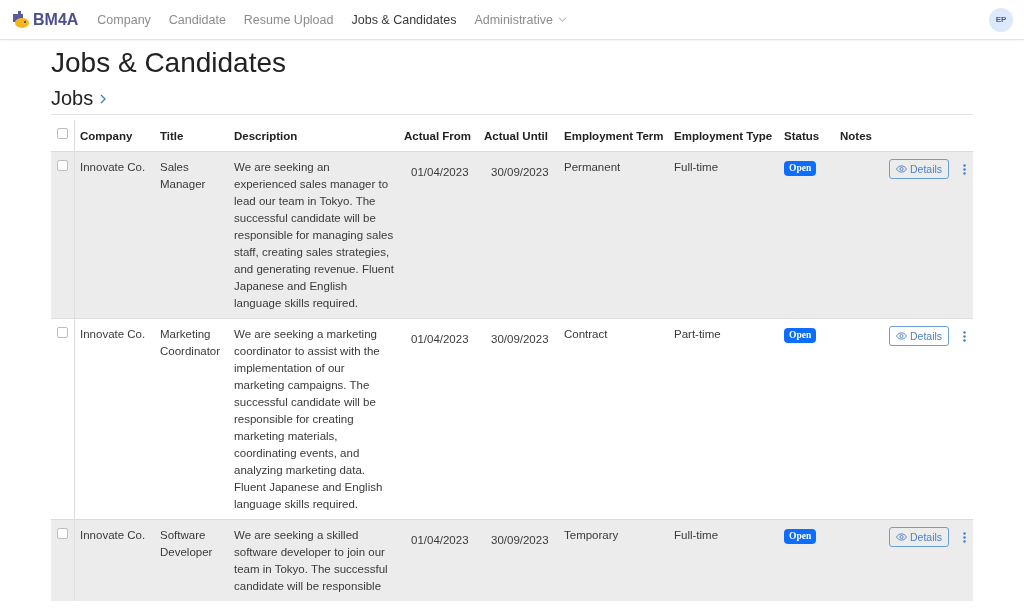  What do you see at coordinates (190, 343) in the screenshot?
I see `title-cell-text: Marketing Coordinator` at bounding box center [190, 343].